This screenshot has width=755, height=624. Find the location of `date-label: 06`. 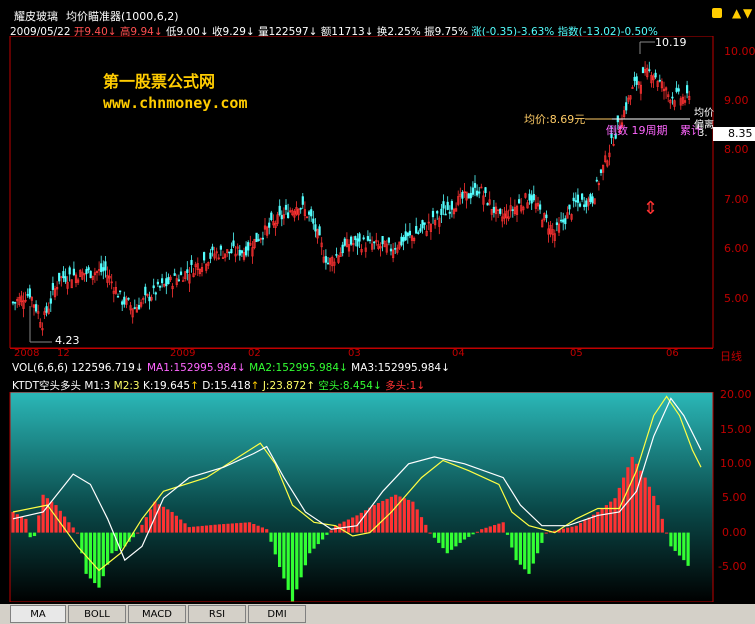

date-label: 06 is located at coordinates (672, 353).